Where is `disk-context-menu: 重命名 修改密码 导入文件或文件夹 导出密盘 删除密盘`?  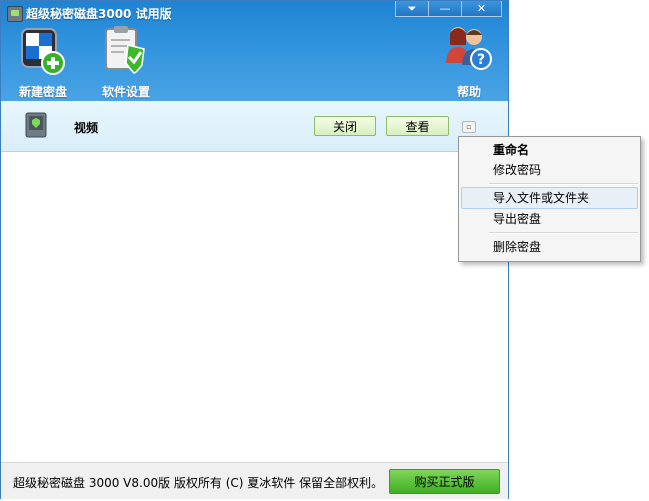
disk-context-menu: 重命名 修改密码 导入文件或文件夹 导出密盘 删除密盘 is located at coordinates (549, 199).